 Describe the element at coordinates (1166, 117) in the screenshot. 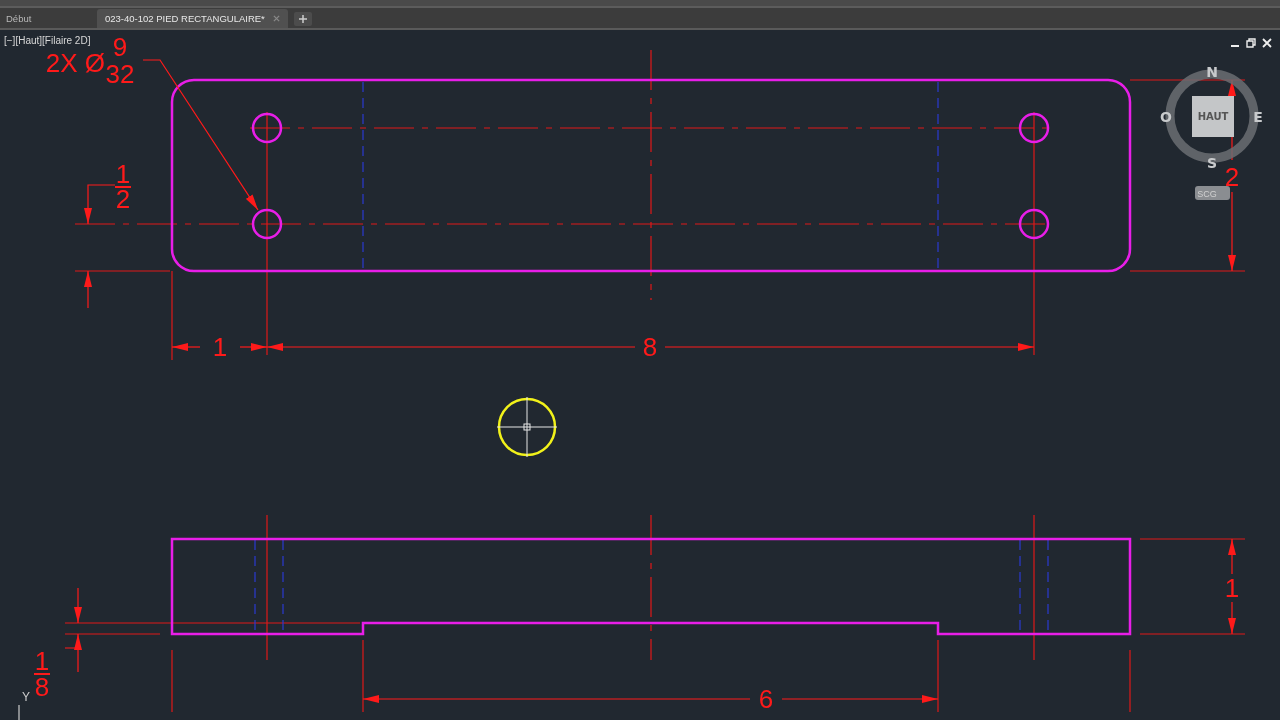

I see `compass-label: O` at that location.